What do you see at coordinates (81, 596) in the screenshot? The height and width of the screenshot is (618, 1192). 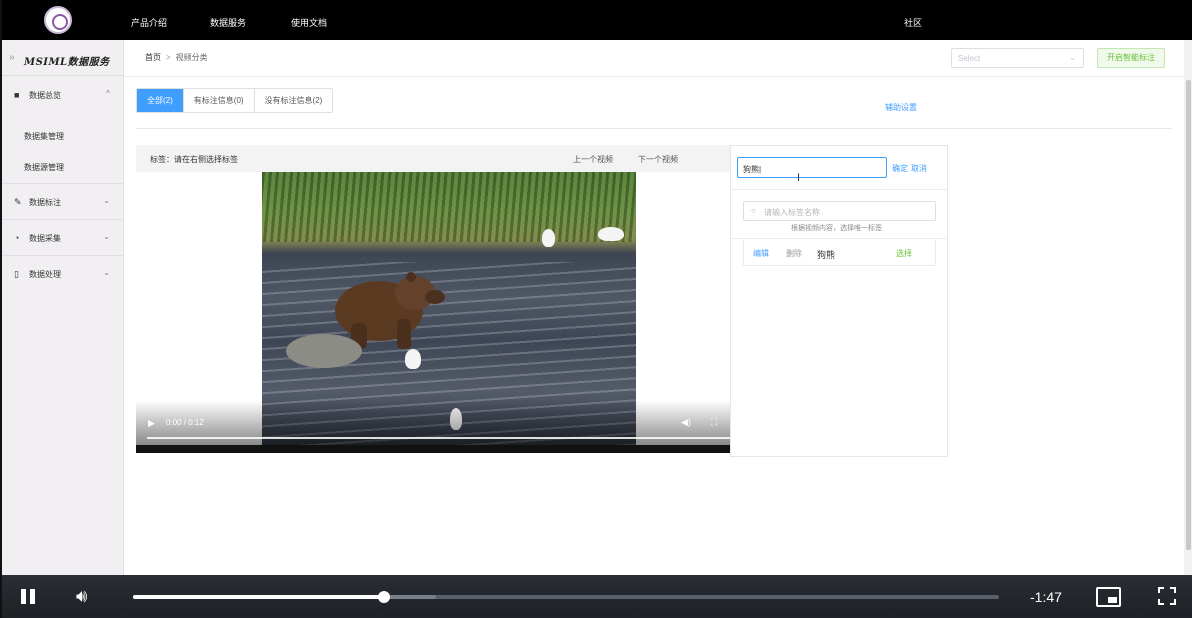 I see `volume-icon: 🔊︎` at bounding box center [81, 596].